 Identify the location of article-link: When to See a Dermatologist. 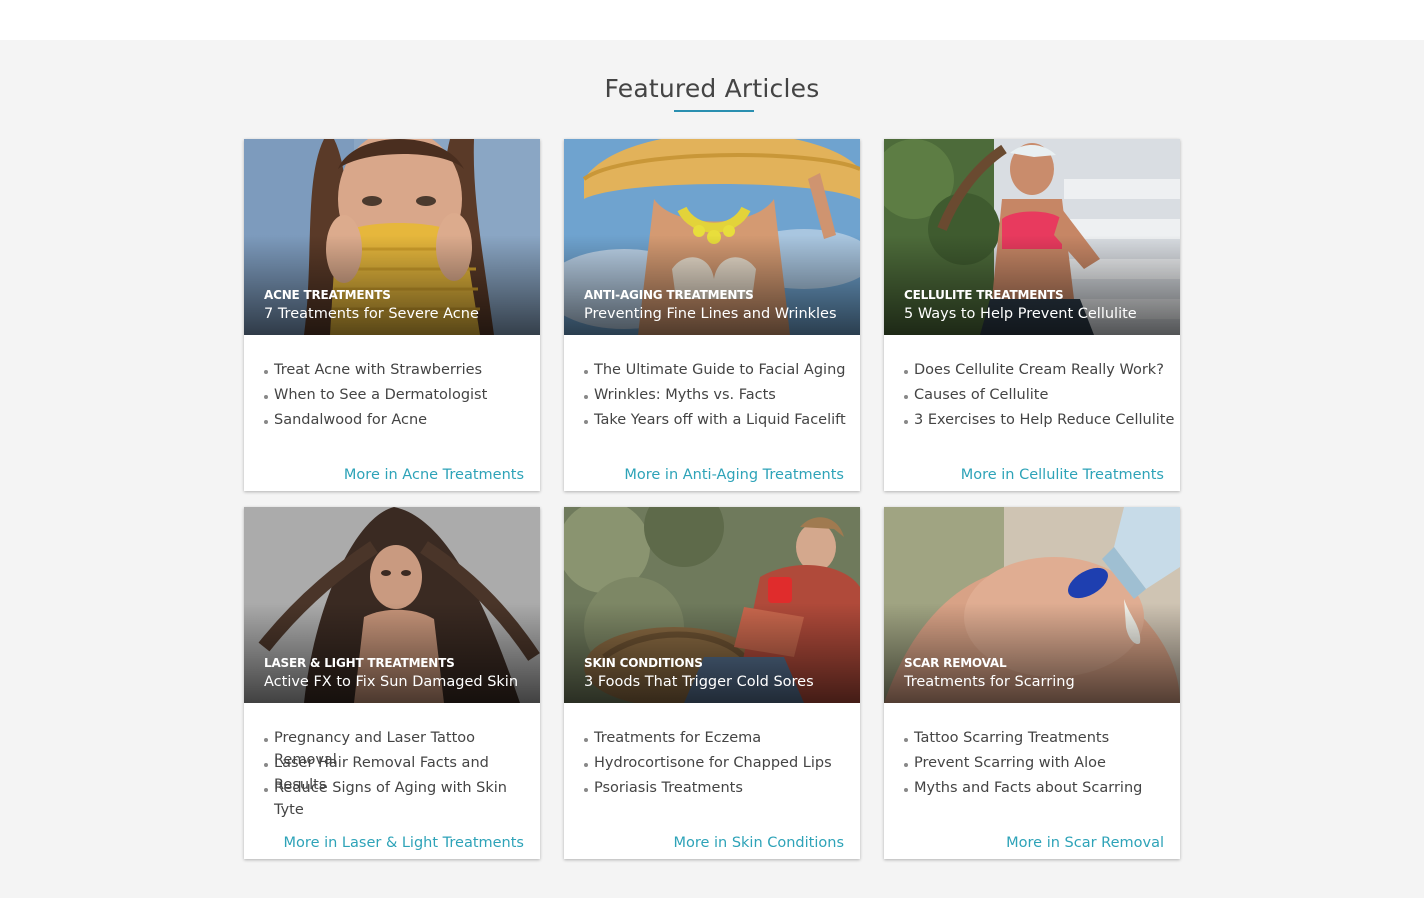
(402, 396).